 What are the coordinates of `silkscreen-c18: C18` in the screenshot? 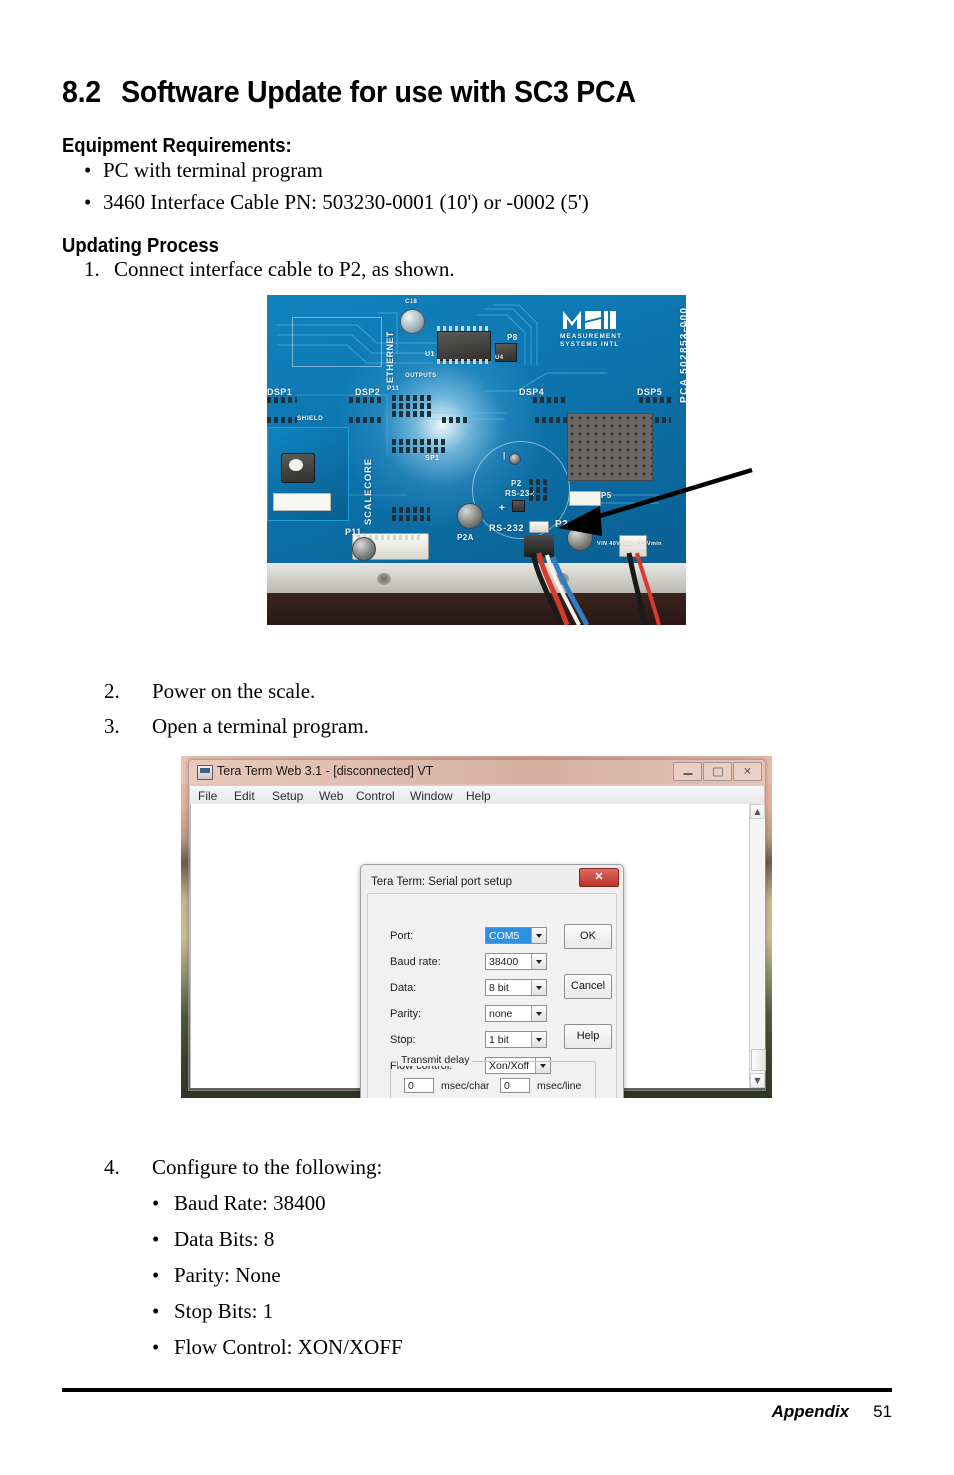 It's located at (411, 302).